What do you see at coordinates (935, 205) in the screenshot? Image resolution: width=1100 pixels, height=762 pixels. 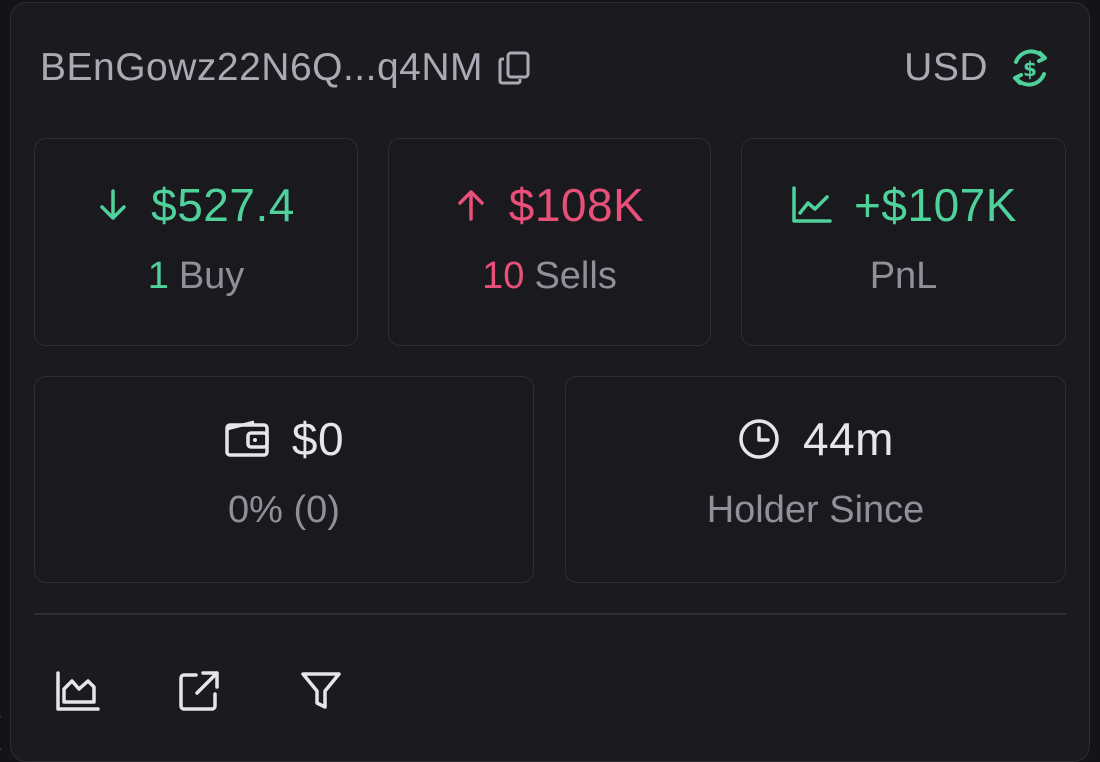 I see `pnl-value: +$107K` at bounding box center [935, 205].